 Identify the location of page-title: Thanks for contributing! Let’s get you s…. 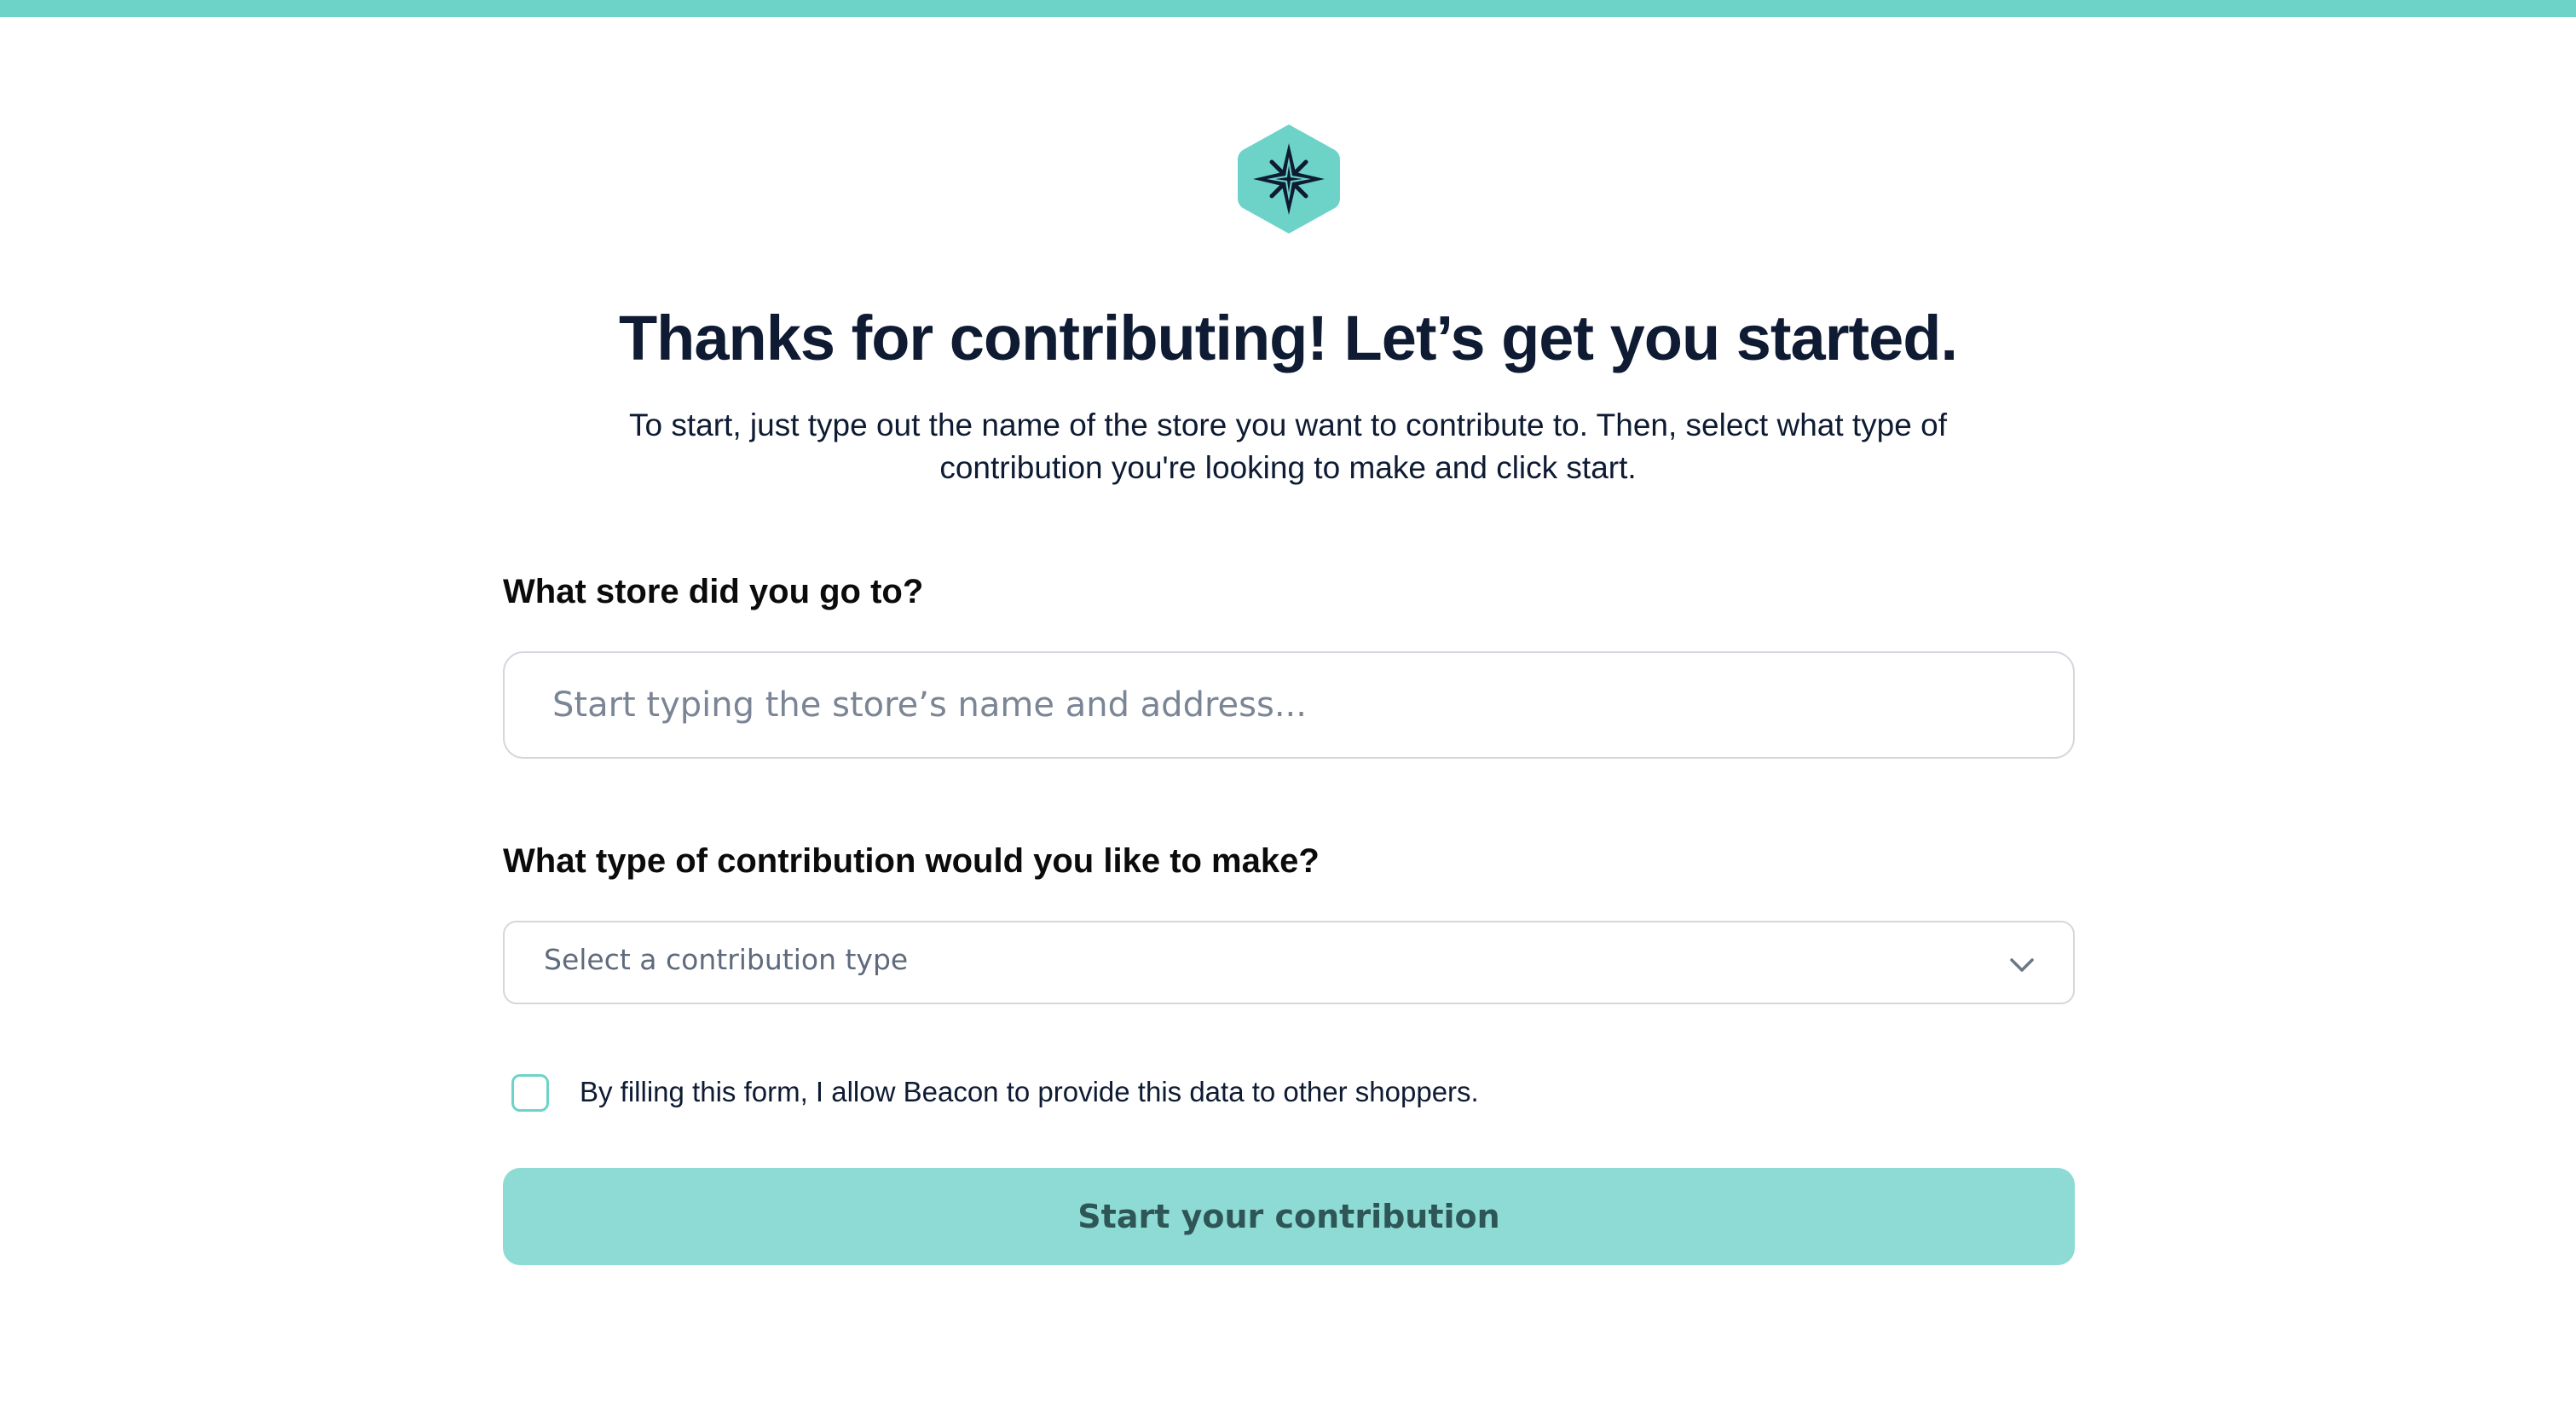
(1288, 338).